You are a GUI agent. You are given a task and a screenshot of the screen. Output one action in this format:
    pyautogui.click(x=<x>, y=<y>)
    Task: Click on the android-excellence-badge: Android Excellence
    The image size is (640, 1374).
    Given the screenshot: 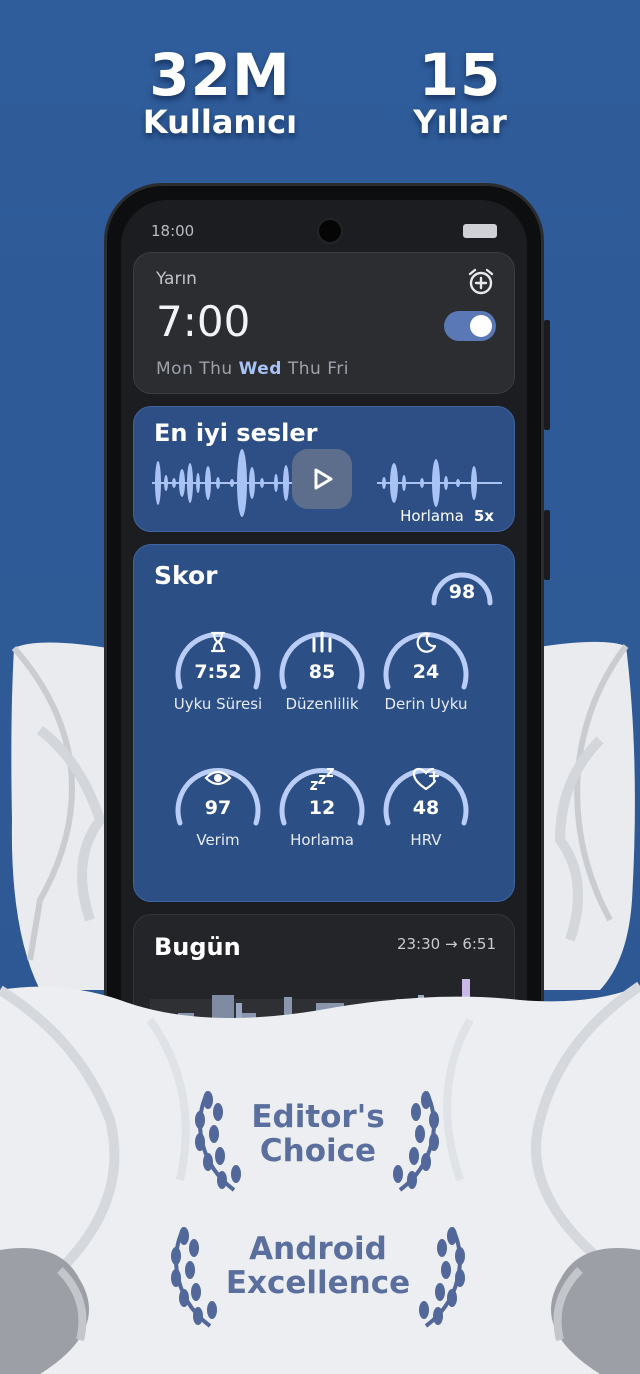 What is the action you would take?
    pyautogui.click(x=318, y=1266)
    